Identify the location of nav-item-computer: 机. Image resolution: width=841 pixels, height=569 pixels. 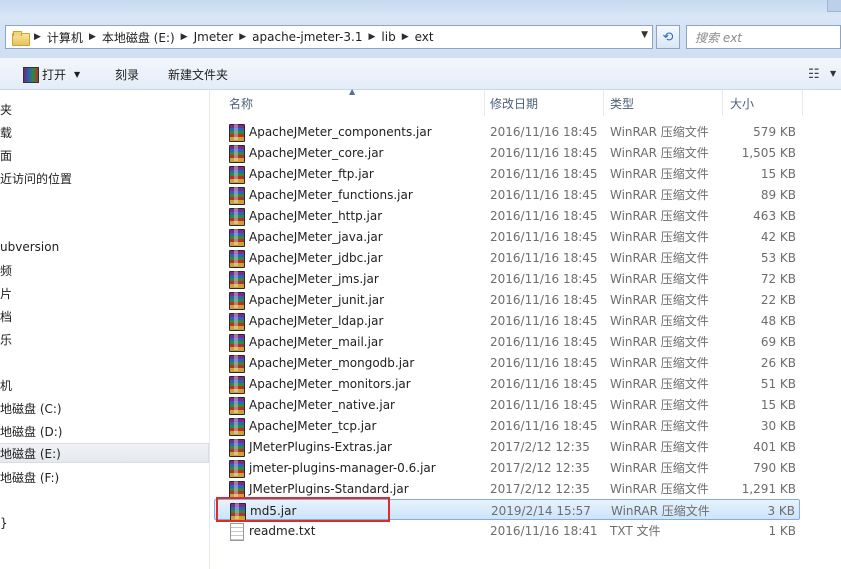
(6, 385).